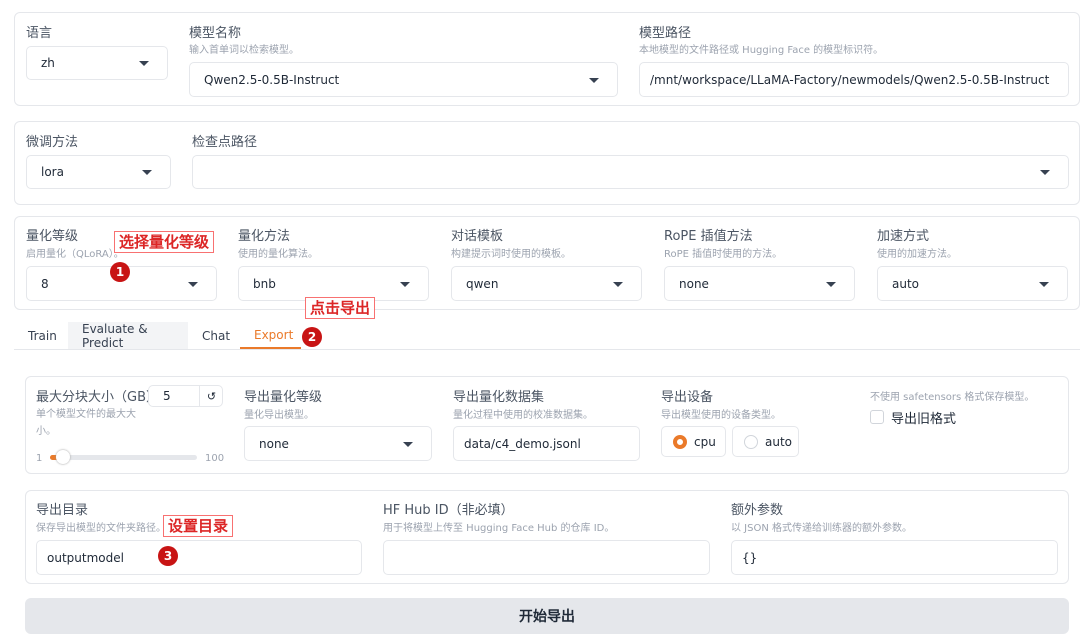 This screenshot has height=644, width=1080. I want to click on tab-label: Evaluate & Predict, so click(115, 335).